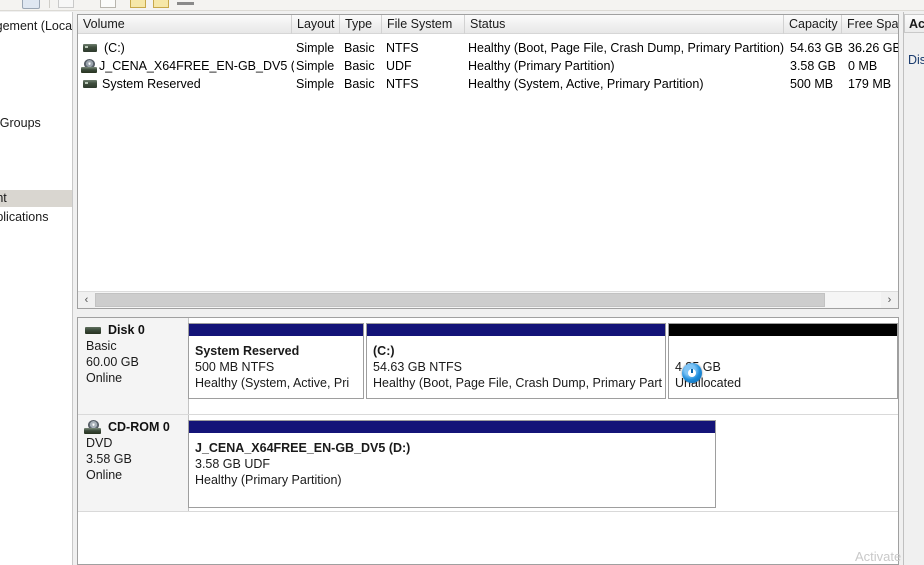  I want to click on scroll-left-arrow-icon: ‹, so click(86, 300).